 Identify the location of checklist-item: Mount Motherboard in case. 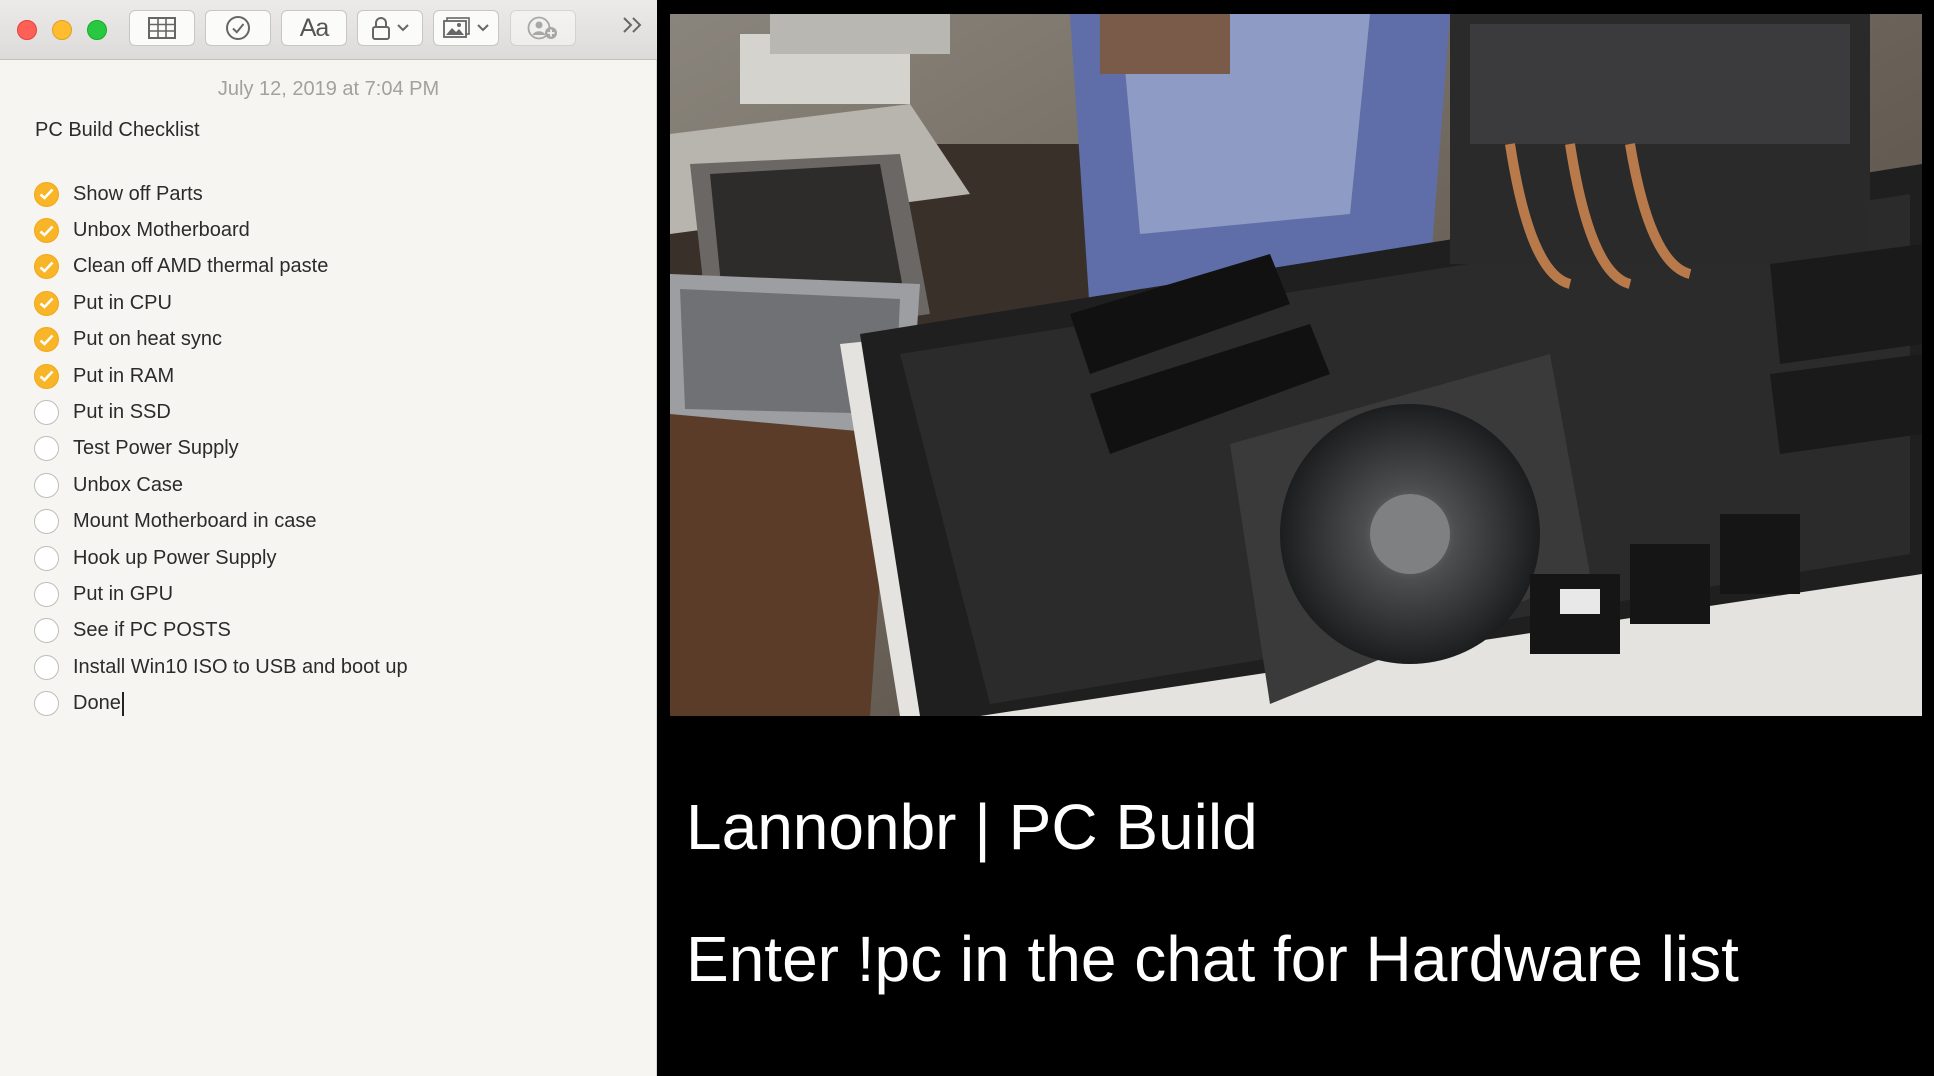
(221, 522).